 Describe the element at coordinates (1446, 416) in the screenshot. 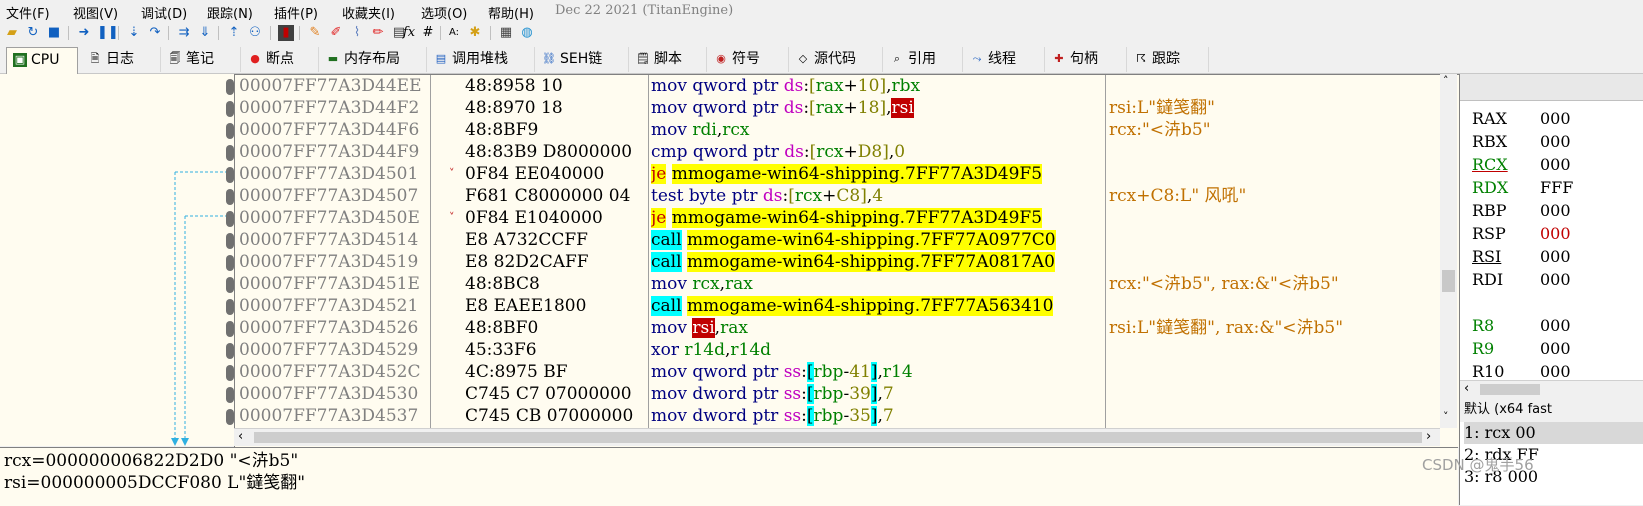

I see `scroll-down-icon: ˅` at that location.